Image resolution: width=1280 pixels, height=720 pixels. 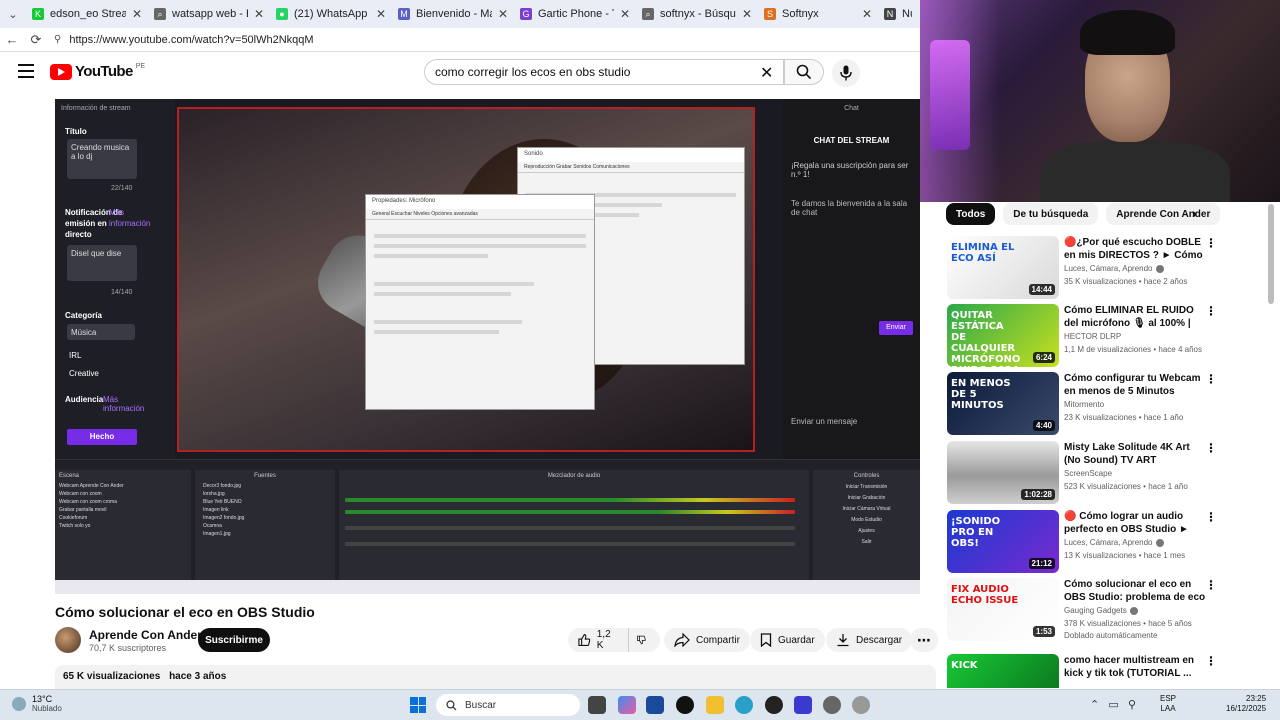 What do you see at coordinates (869, 640) in the screenshot?
I see `download-button: Descargar` at bounding box center [869, 640].